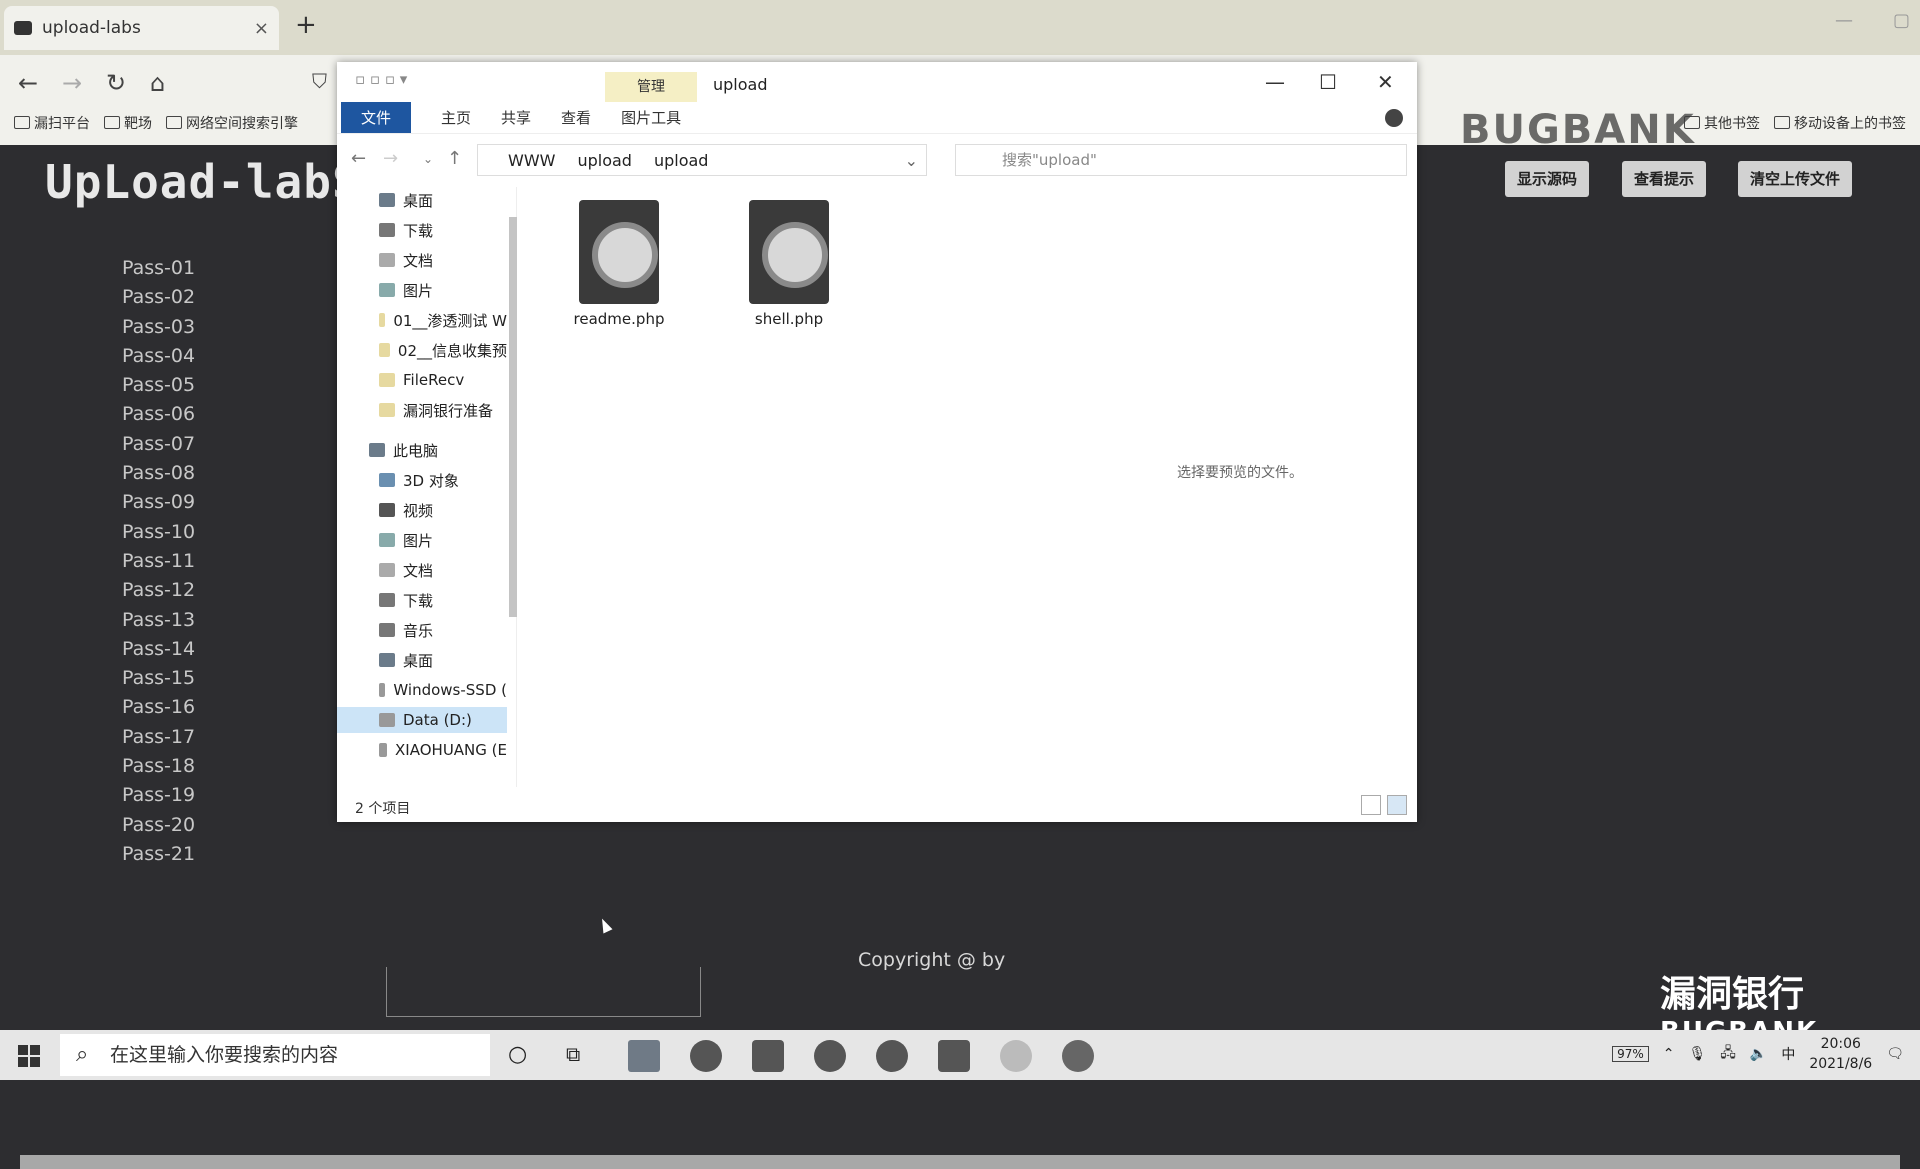 This screenshot has height=1169, width=1920. Describe the element at coordinates (1840, 1054) in the screenshot. I see `taskbar-clock: 20:06 2021/8/6` at that location.